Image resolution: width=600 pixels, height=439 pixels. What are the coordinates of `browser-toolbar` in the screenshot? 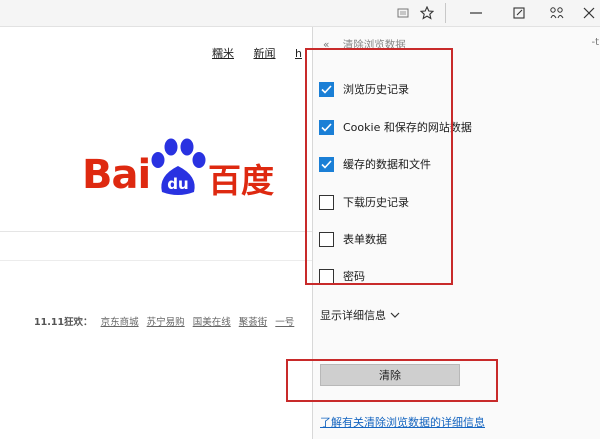 It's located at (300, 13).